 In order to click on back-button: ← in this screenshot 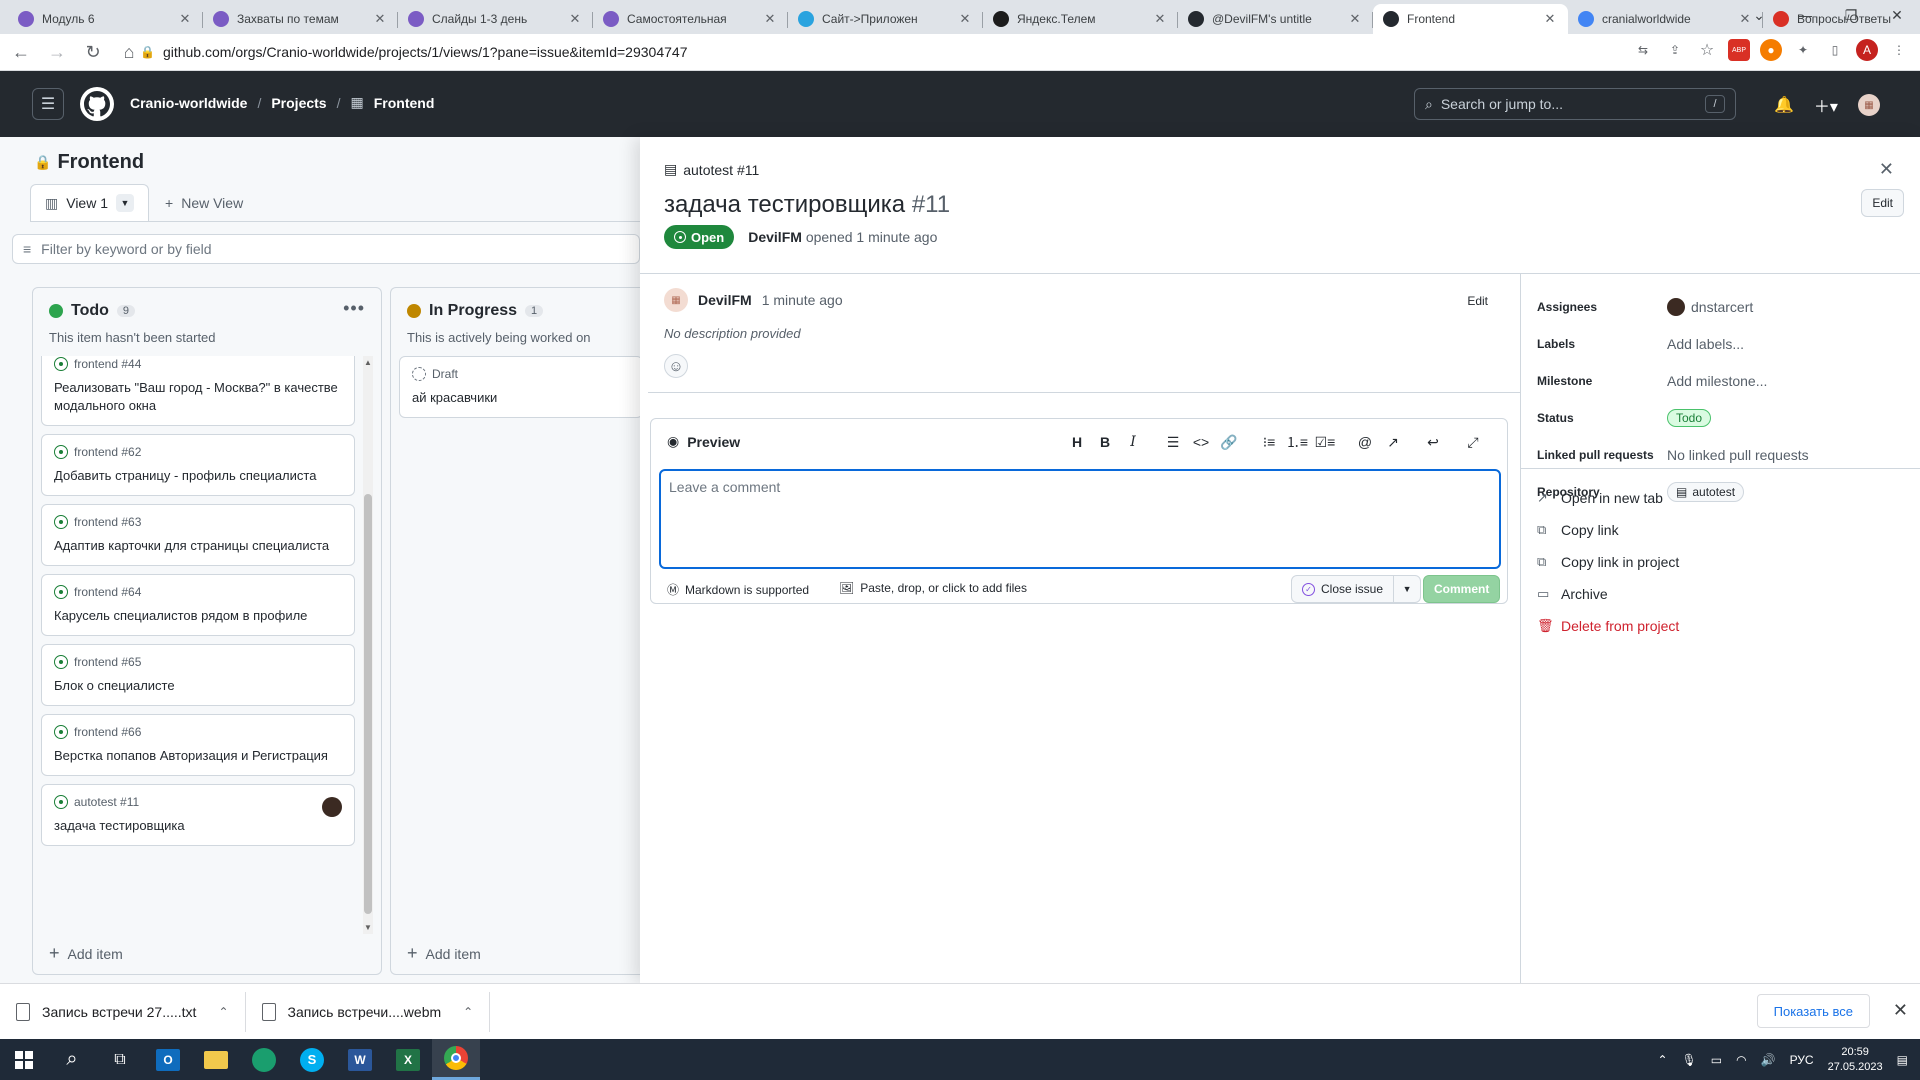, I will do `click(21, 52)`.